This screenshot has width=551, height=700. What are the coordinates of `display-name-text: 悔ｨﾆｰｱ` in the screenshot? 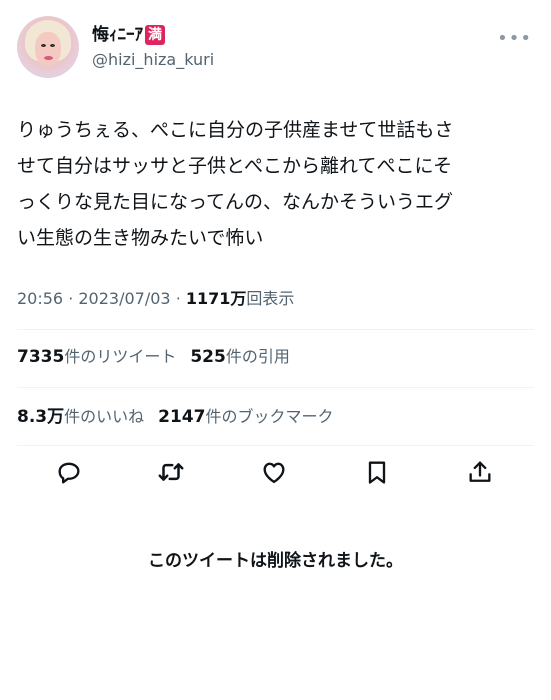 It's located at (117, 35).